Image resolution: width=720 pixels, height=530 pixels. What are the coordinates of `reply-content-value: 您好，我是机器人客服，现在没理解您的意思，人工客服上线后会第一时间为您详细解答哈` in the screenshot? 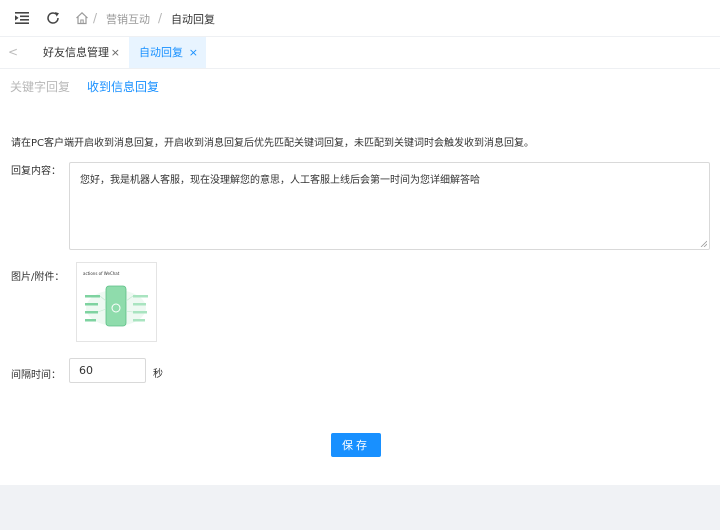 It's located at (280, 180).